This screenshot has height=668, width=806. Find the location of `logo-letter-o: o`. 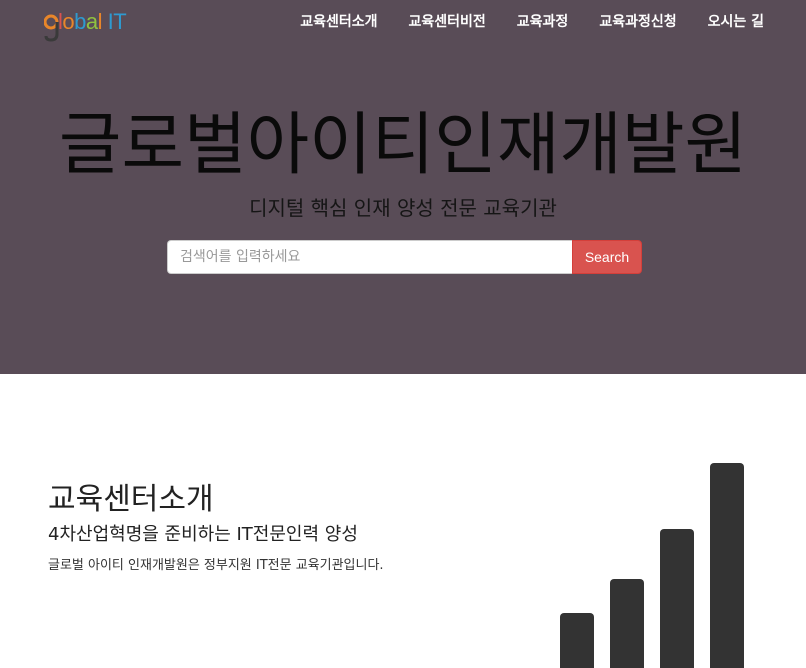

logo-letter-o: o is located at coordinates (68, 21).